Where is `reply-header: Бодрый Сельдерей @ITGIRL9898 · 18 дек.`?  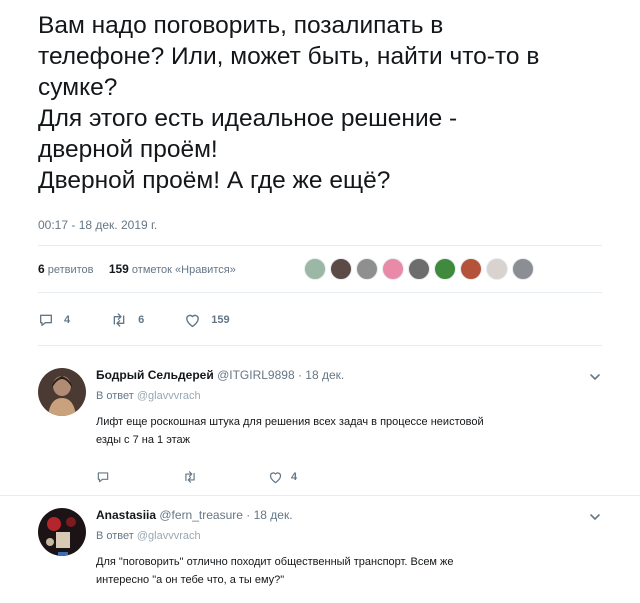 reply-header: Бодрый Сельдерей @ITGIRL9898 · 18 дек. is located at coordinates (220, 375).